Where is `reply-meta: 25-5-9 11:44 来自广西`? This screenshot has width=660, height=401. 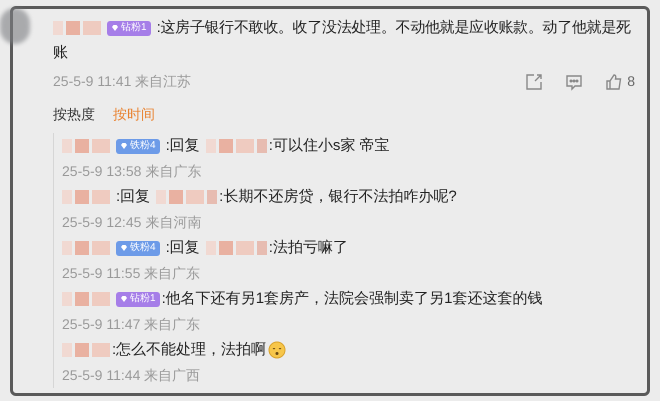 reply-meta: 25-5-9 11:44 来自广西 is located at coordinates (131, 375).